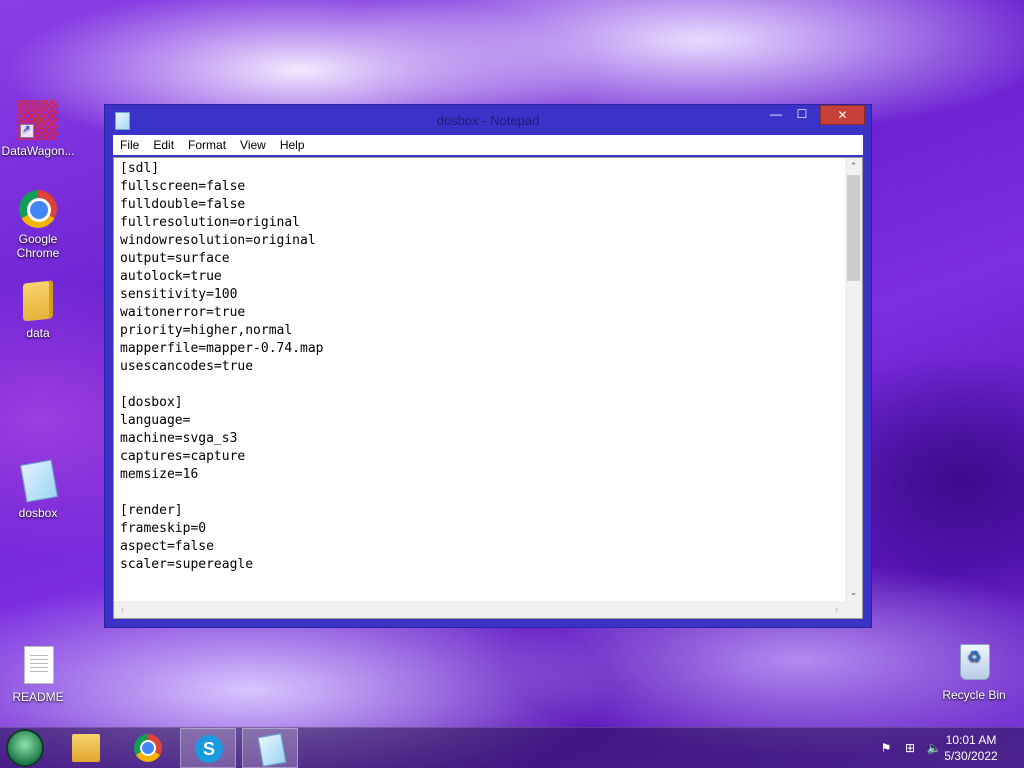  What do you see at coordinates (38, 666) in the screenshot?
I see `text-document-icon` at bounding box center [38, 666].